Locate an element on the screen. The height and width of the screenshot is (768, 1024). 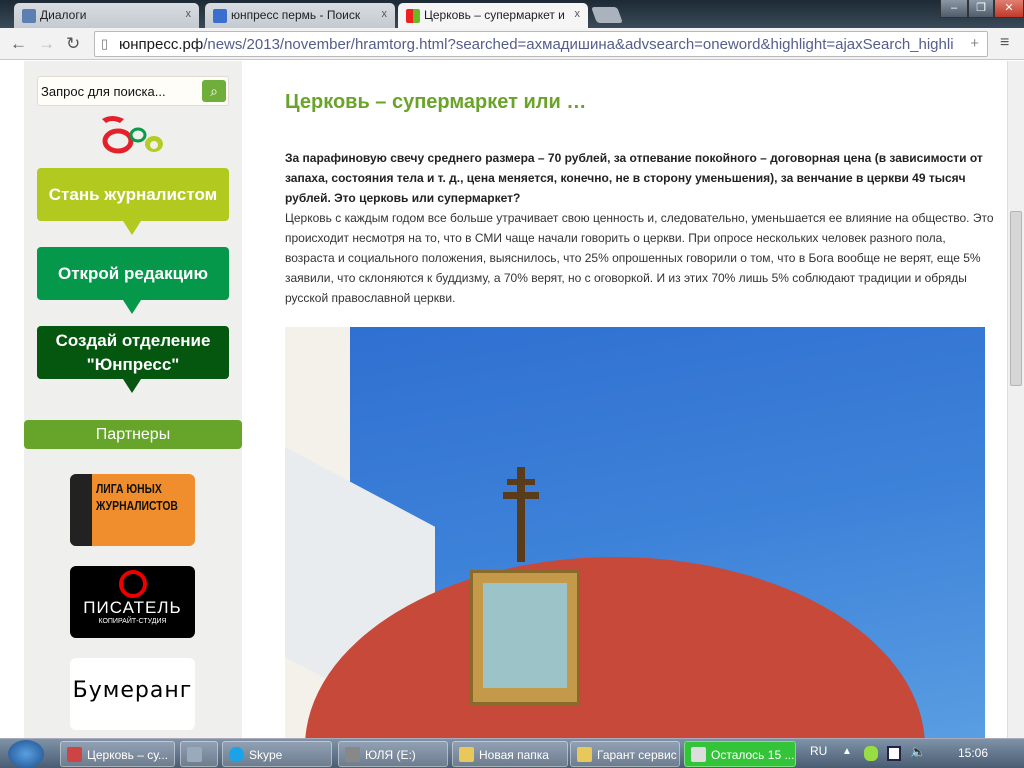
become-journalist-button: Стань журналистом is located at coordinates (133, 201).